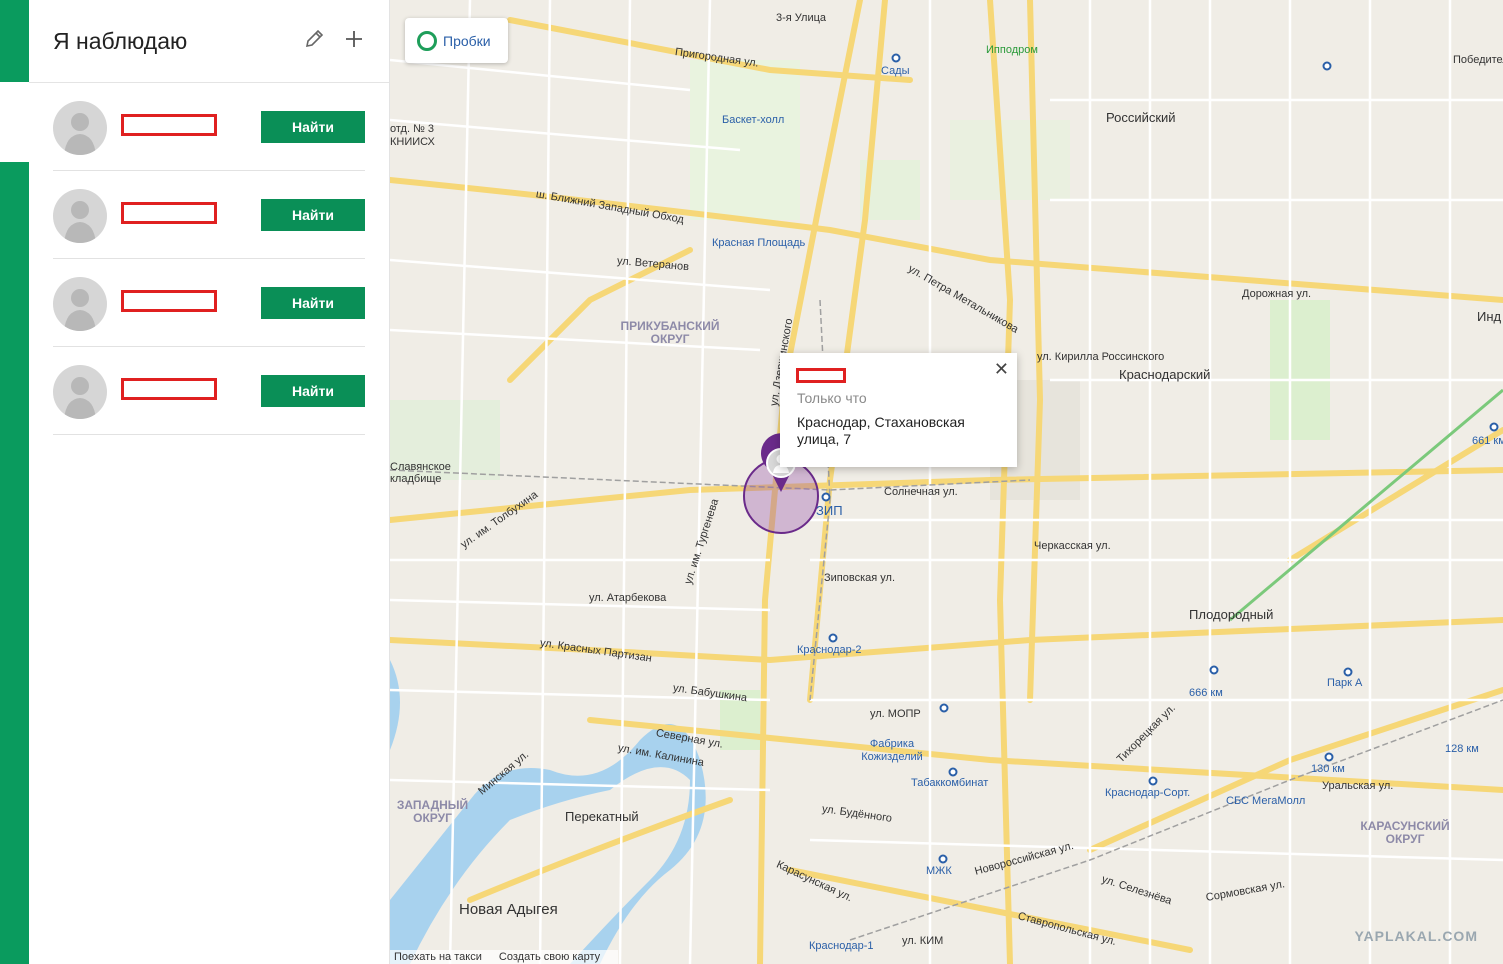 The image size is (1503, 964). Describe the element at coordinates (549, 957) in the screenshot. I see `create-map-link: Создать свою карту` at that location.